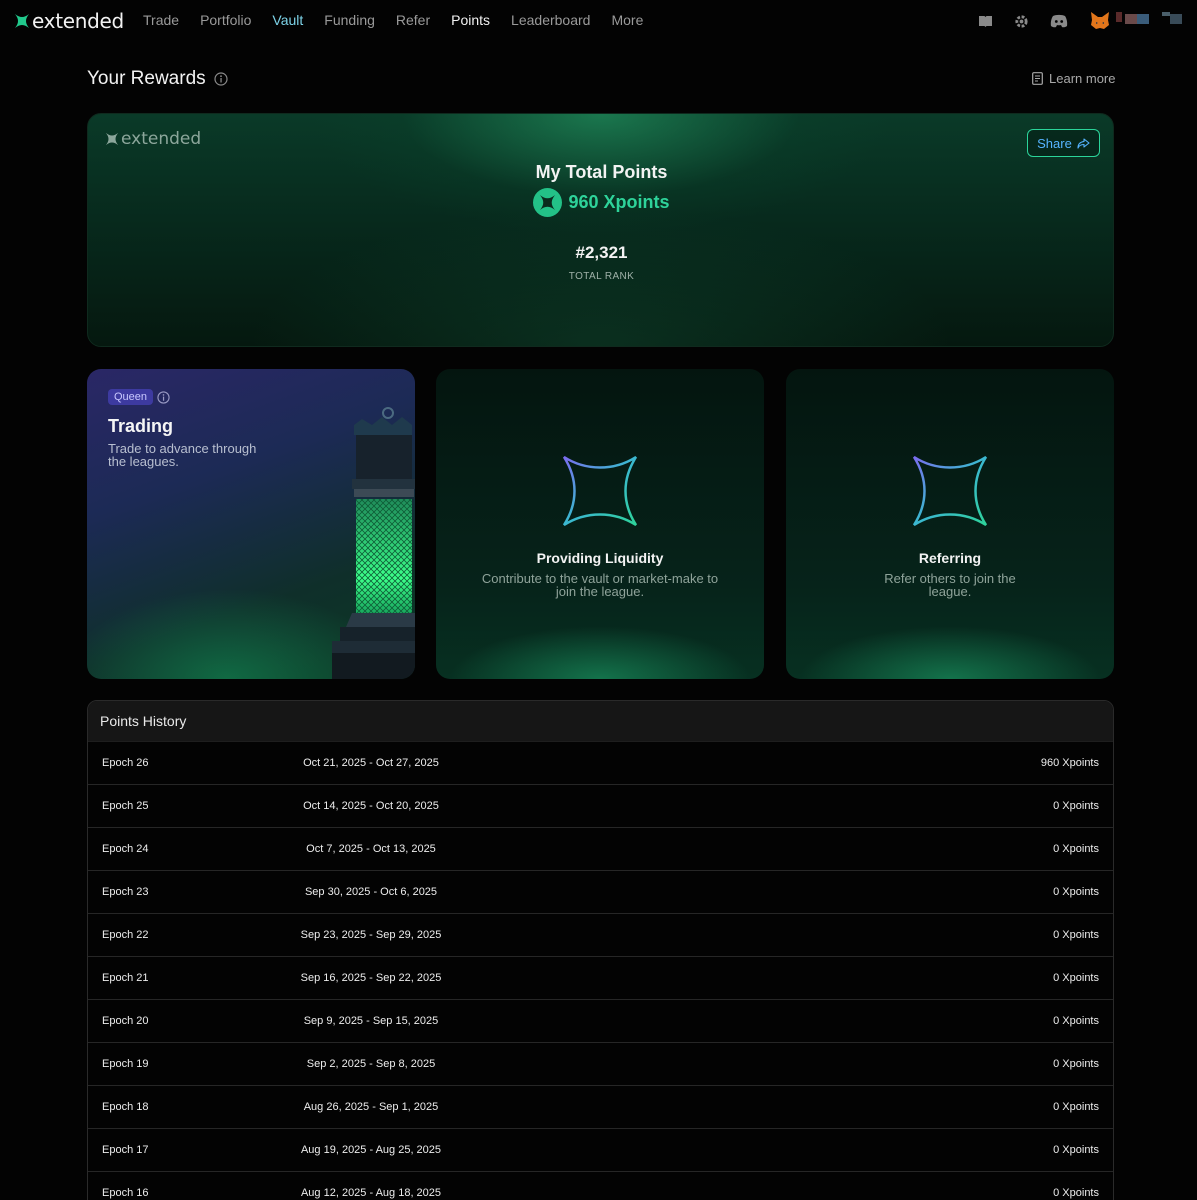 The width and height of the screenshot is (1197, 1200). What do you see at coordinates (125, 806) in the screenshot?
I see `epoch-cell: Epoch 25` at bounding box center [125, 806].